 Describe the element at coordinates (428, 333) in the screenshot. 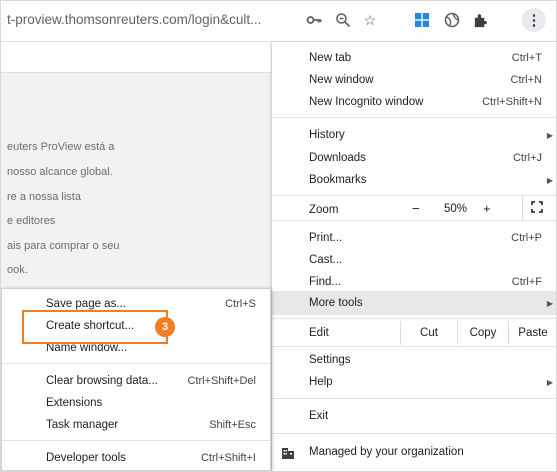

I see `cut-button: Cut` at that location.